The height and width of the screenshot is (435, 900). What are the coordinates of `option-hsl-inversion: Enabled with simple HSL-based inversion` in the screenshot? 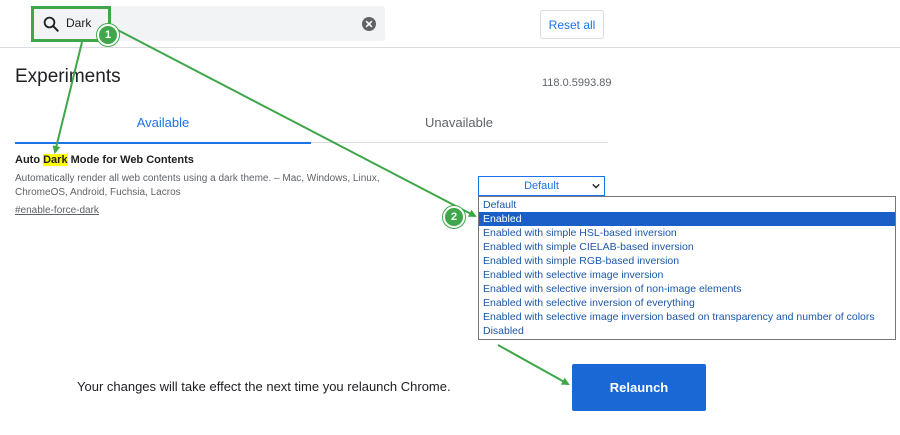 It's located at (687, 233).